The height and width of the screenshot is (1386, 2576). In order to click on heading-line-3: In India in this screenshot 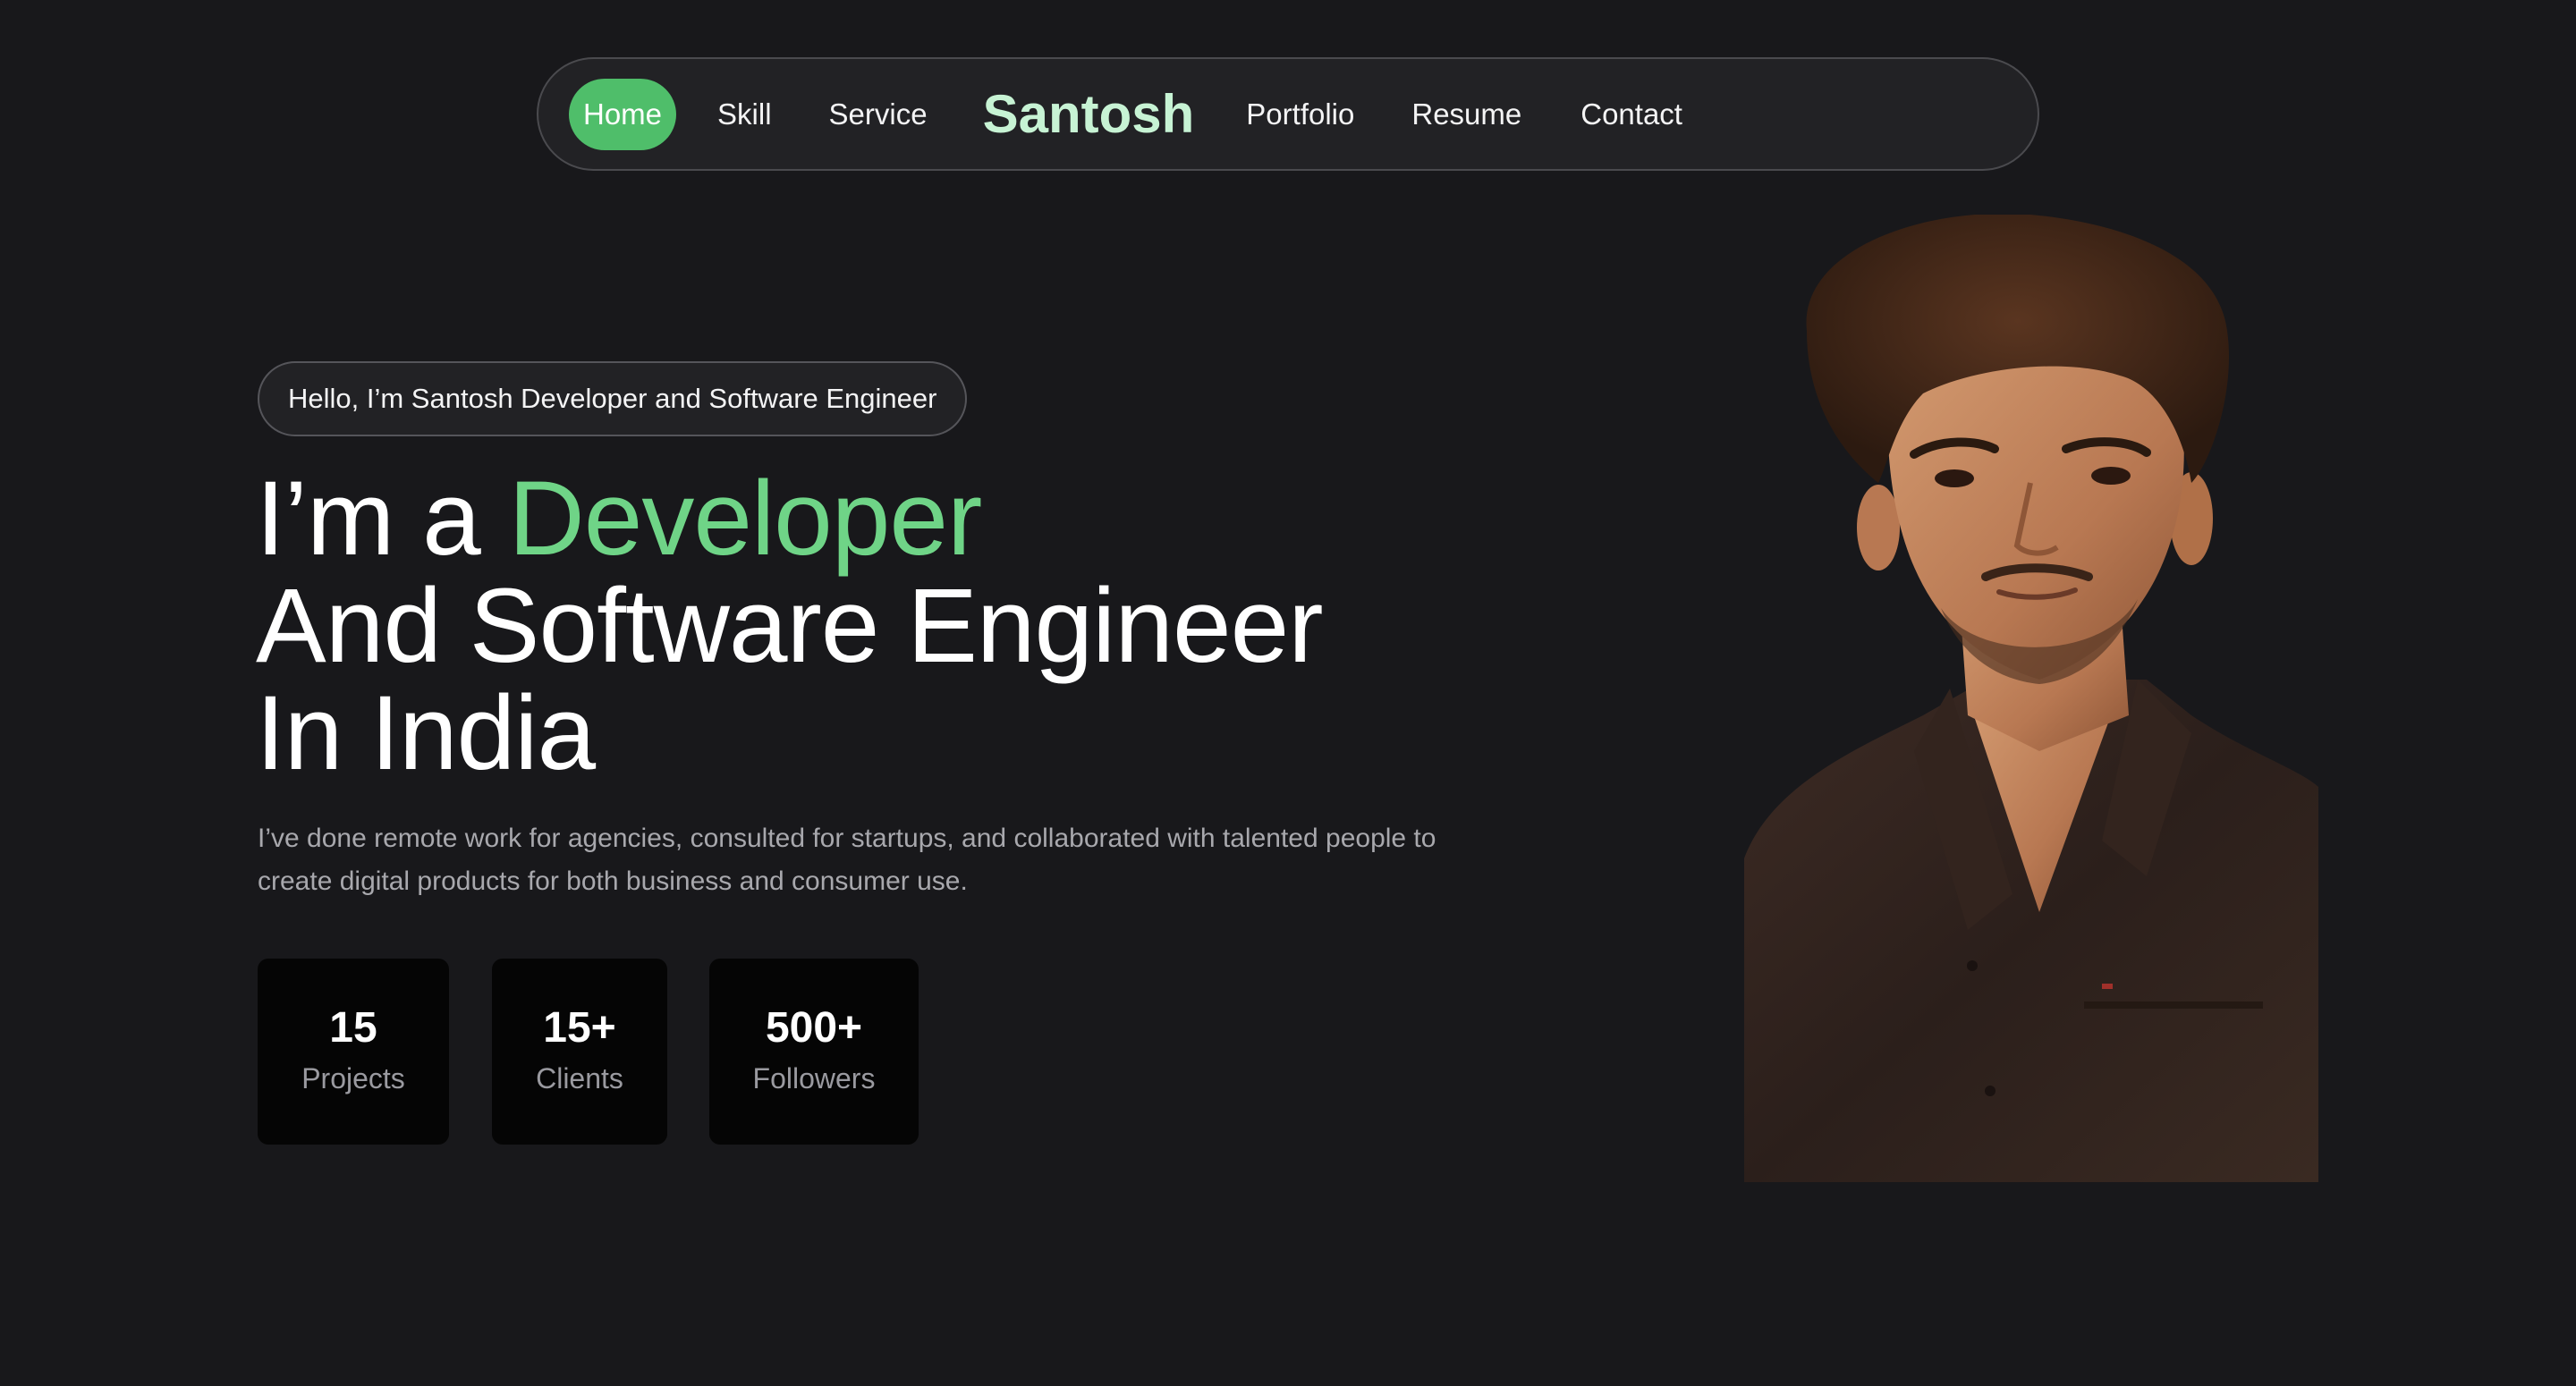, I will do `click(426, 733)`.